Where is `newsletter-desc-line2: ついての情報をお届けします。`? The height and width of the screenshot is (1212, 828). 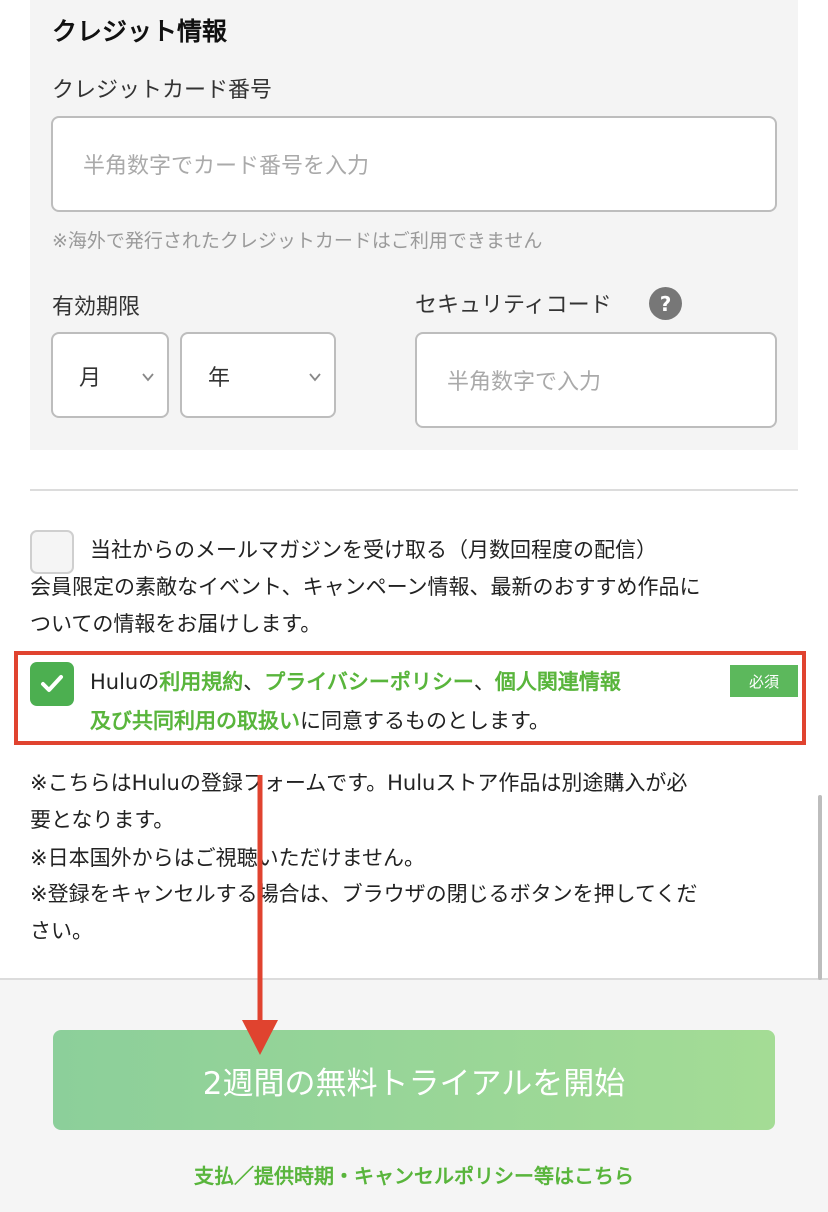 newsletter-desc-line2: ついての情報をお届けします。 is located at coordinates (176, 624).